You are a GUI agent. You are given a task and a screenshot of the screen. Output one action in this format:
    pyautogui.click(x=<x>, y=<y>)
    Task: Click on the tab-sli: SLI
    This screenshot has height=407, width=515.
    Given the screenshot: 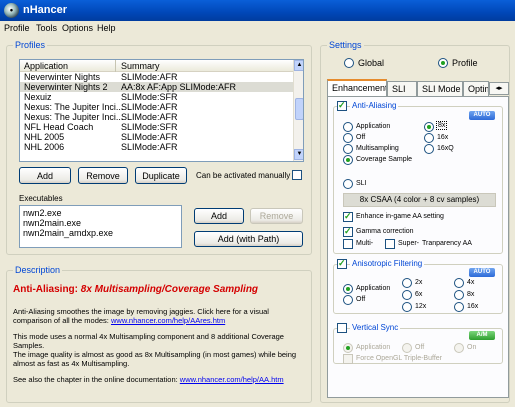 What is the action you would take?
    pyautogui.click(x=402, y=88)
    